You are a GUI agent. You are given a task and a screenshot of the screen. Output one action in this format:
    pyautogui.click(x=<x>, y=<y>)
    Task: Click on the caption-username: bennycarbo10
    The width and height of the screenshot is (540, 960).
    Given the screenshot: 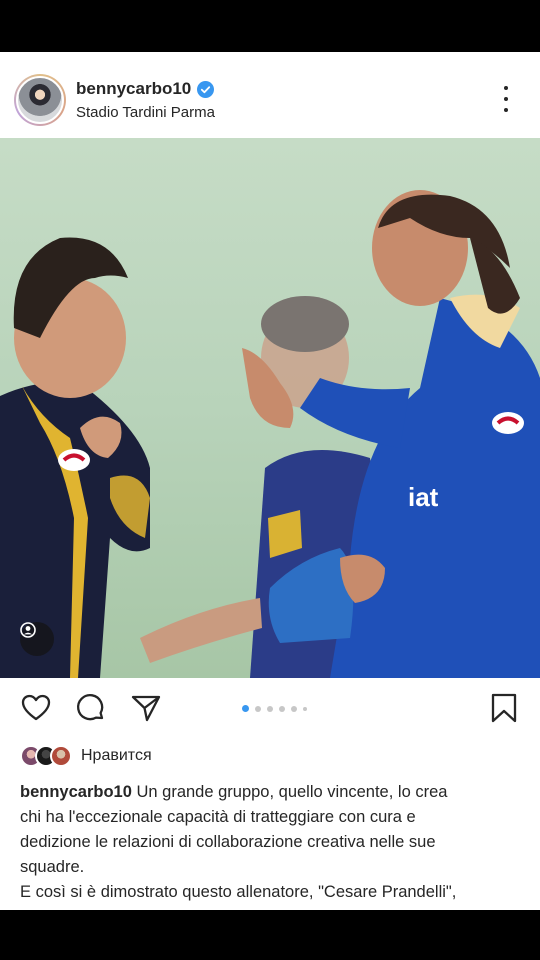 What is the action you would take?
    pyautogui.click(x=76, y=792)
    